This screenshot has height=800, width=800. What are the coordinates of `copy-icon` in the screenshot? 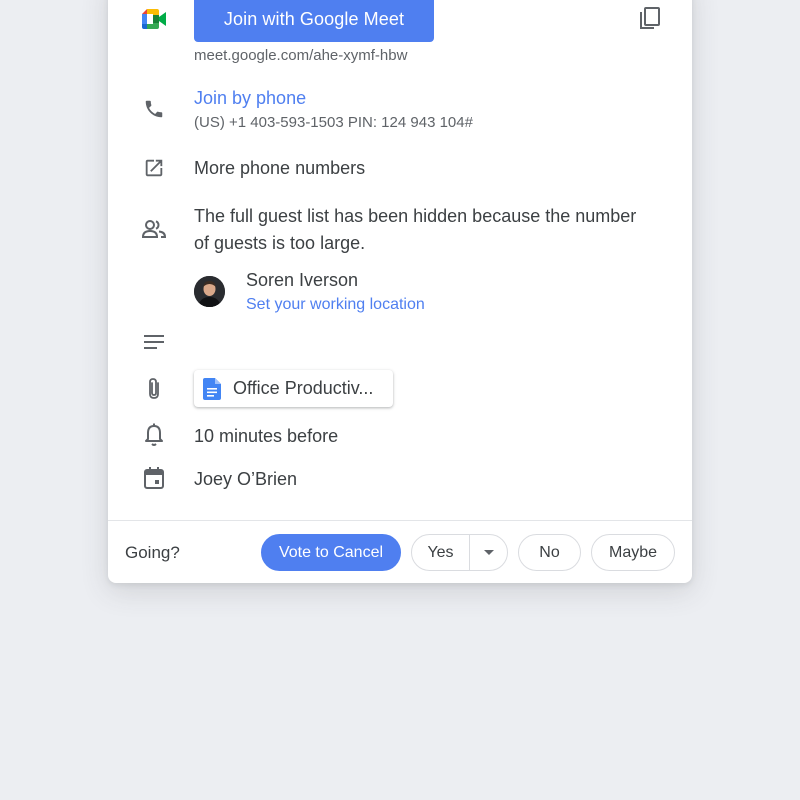 It's located at (650, 18).